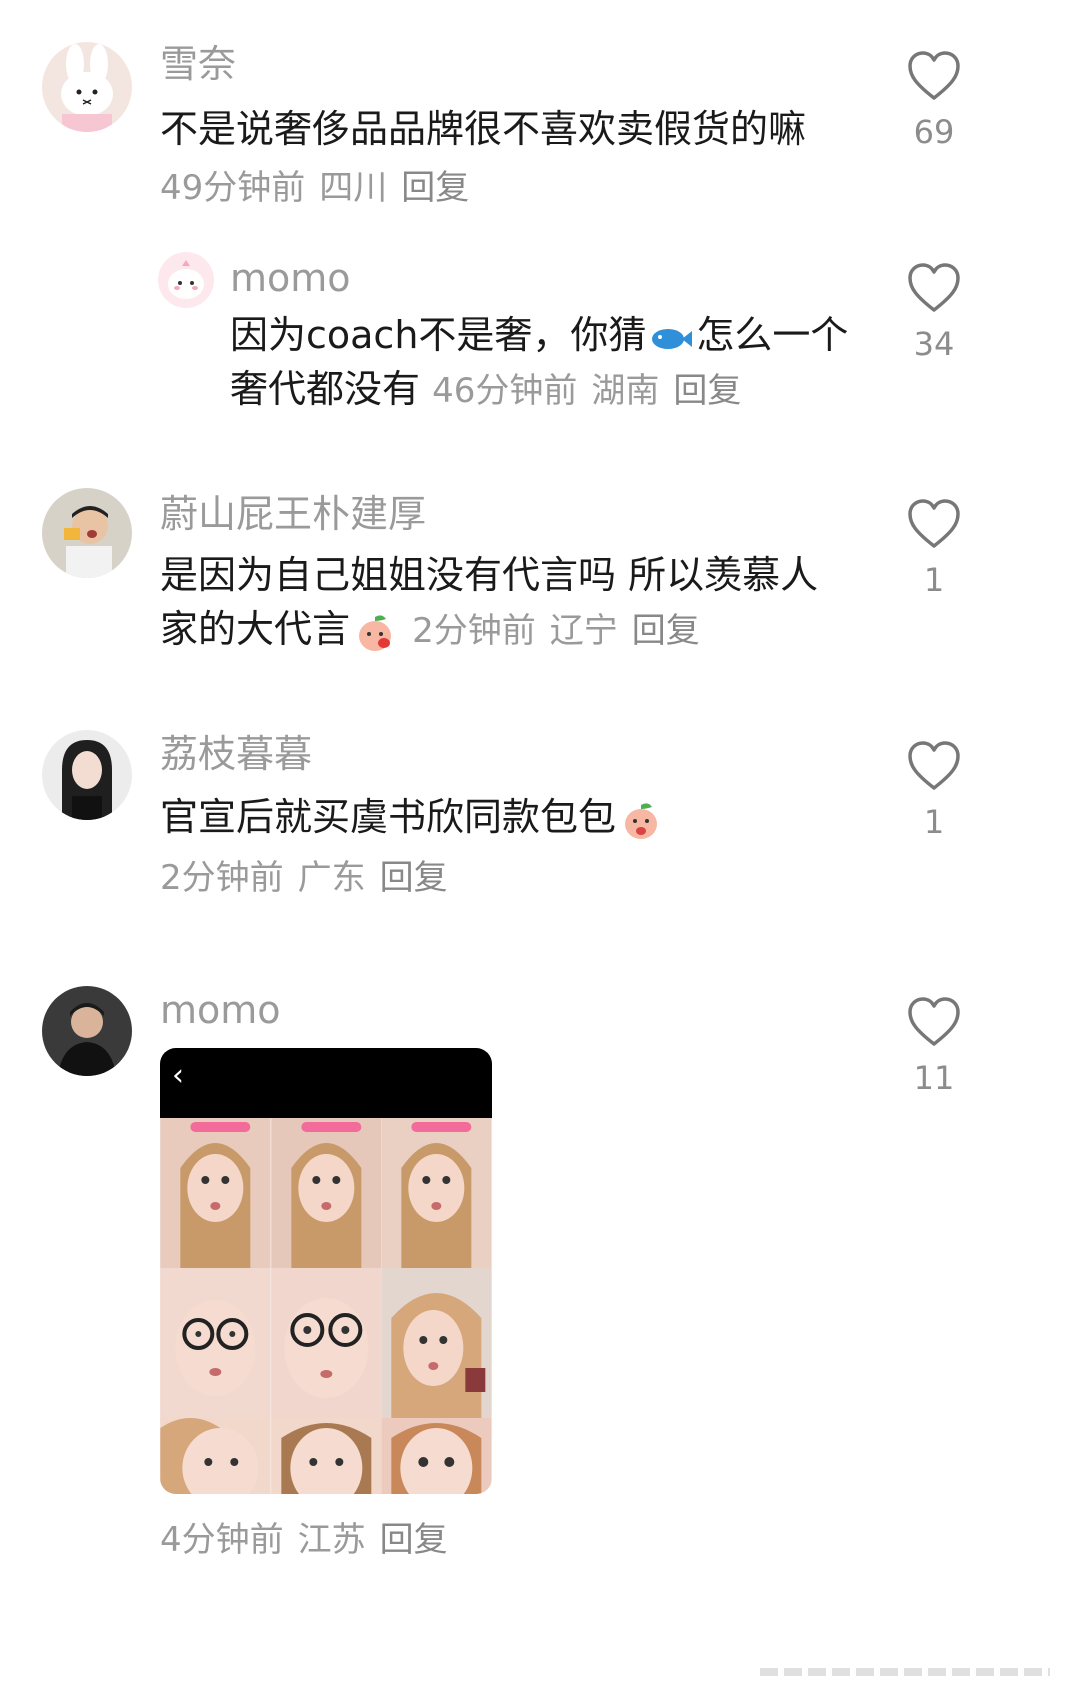 This screenshot has width=1080, height=1688. I want to click on like-count: 69, so click(934, 132).